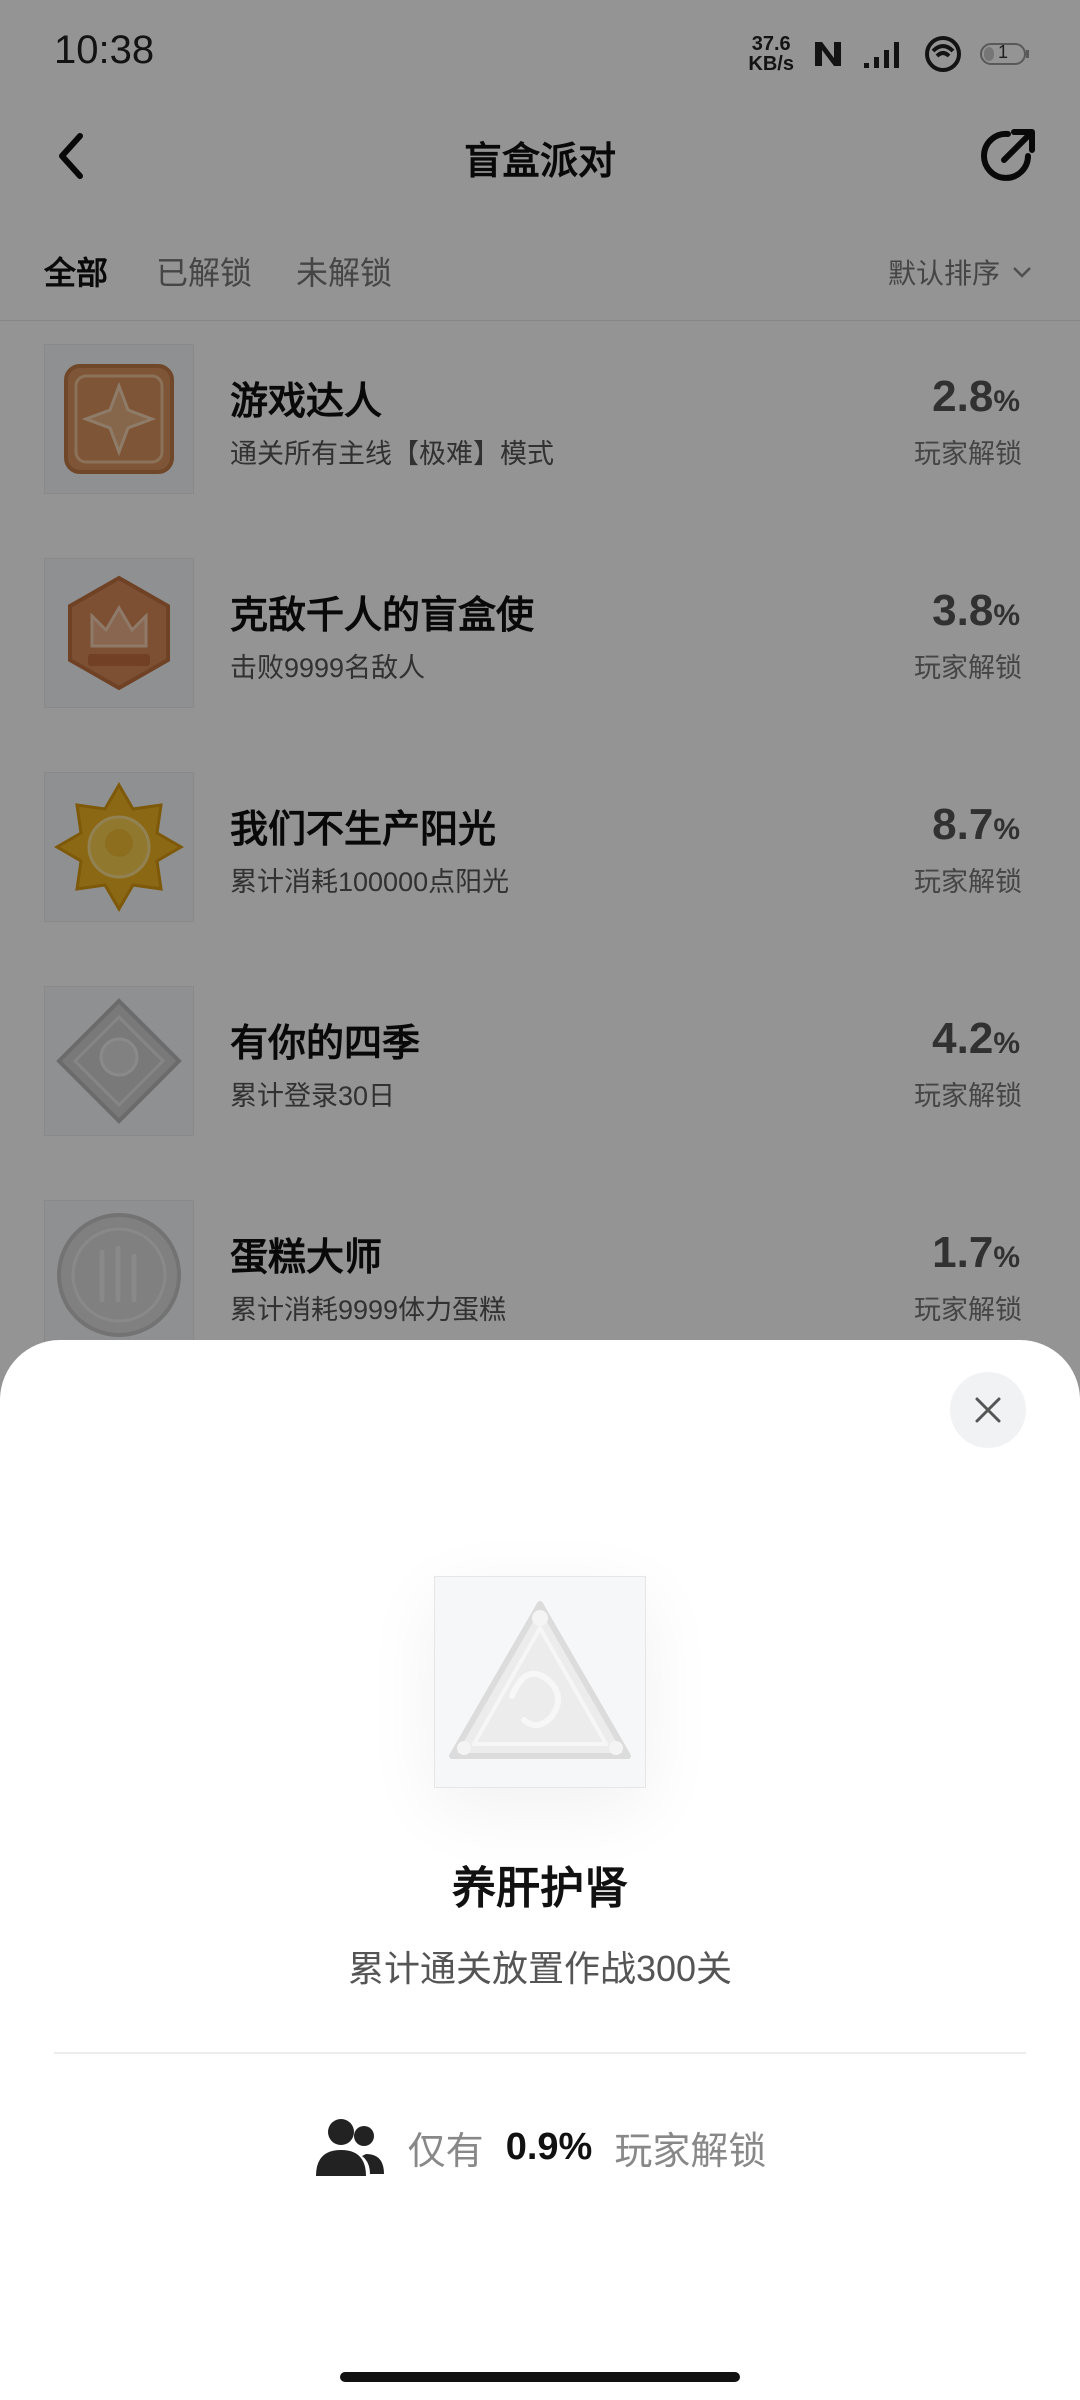  I want to click on home-indicator, so click(540, 2377).